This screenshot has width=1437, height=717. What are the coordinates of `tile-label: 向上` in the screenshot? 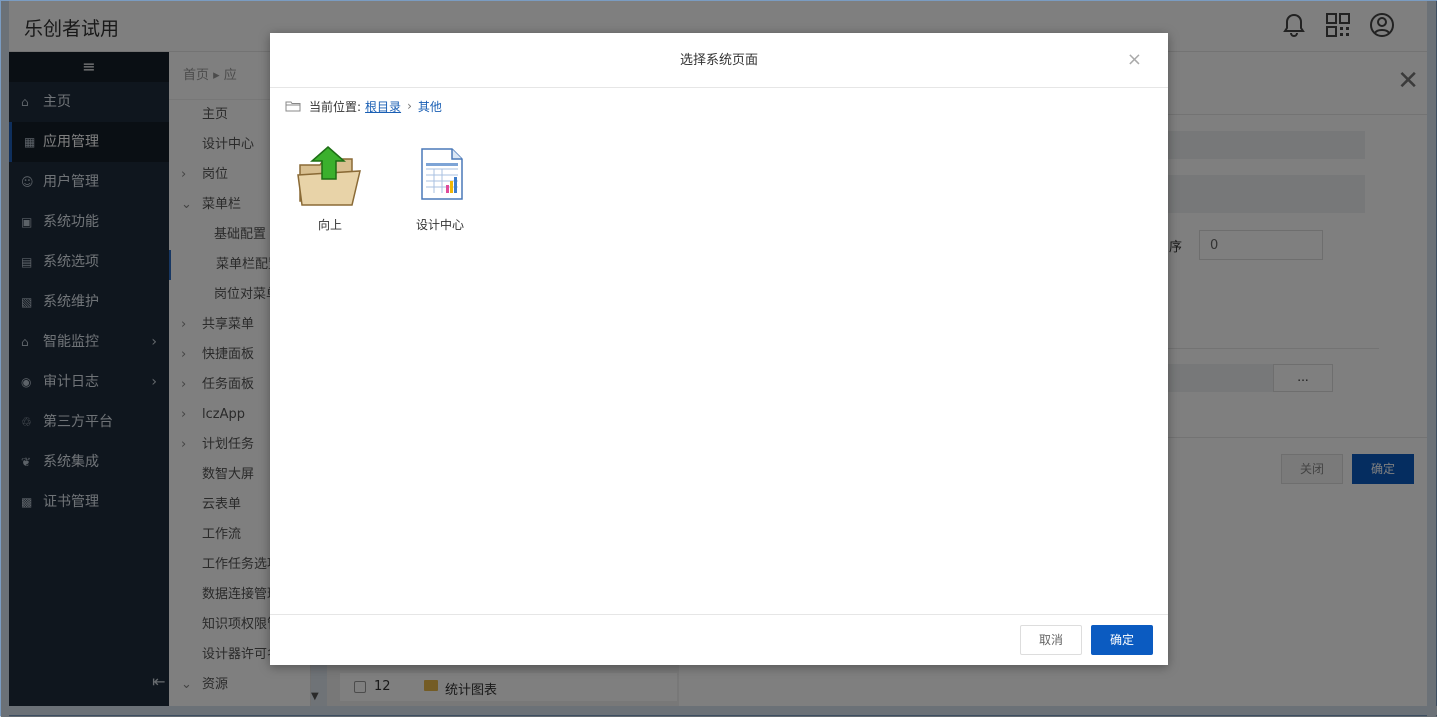 It's located at (329, 225).